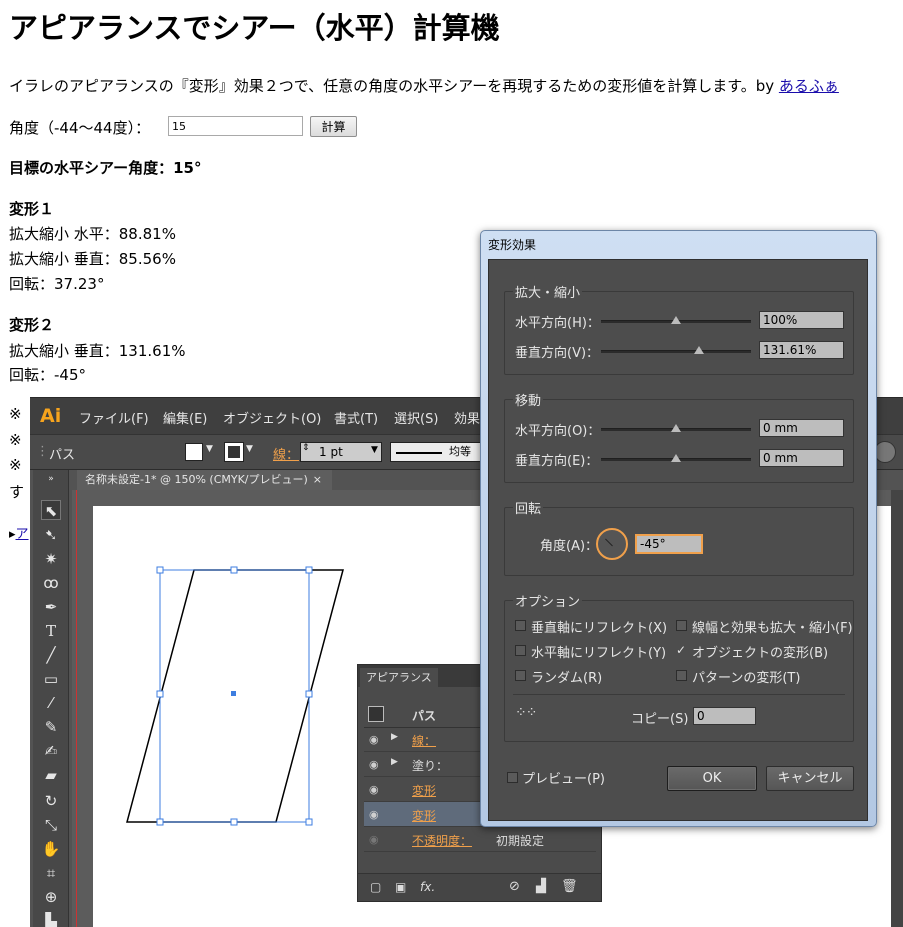 This screenshot has height=927, width=903. I want to click on fx-icon: fx., so click(427, 887).